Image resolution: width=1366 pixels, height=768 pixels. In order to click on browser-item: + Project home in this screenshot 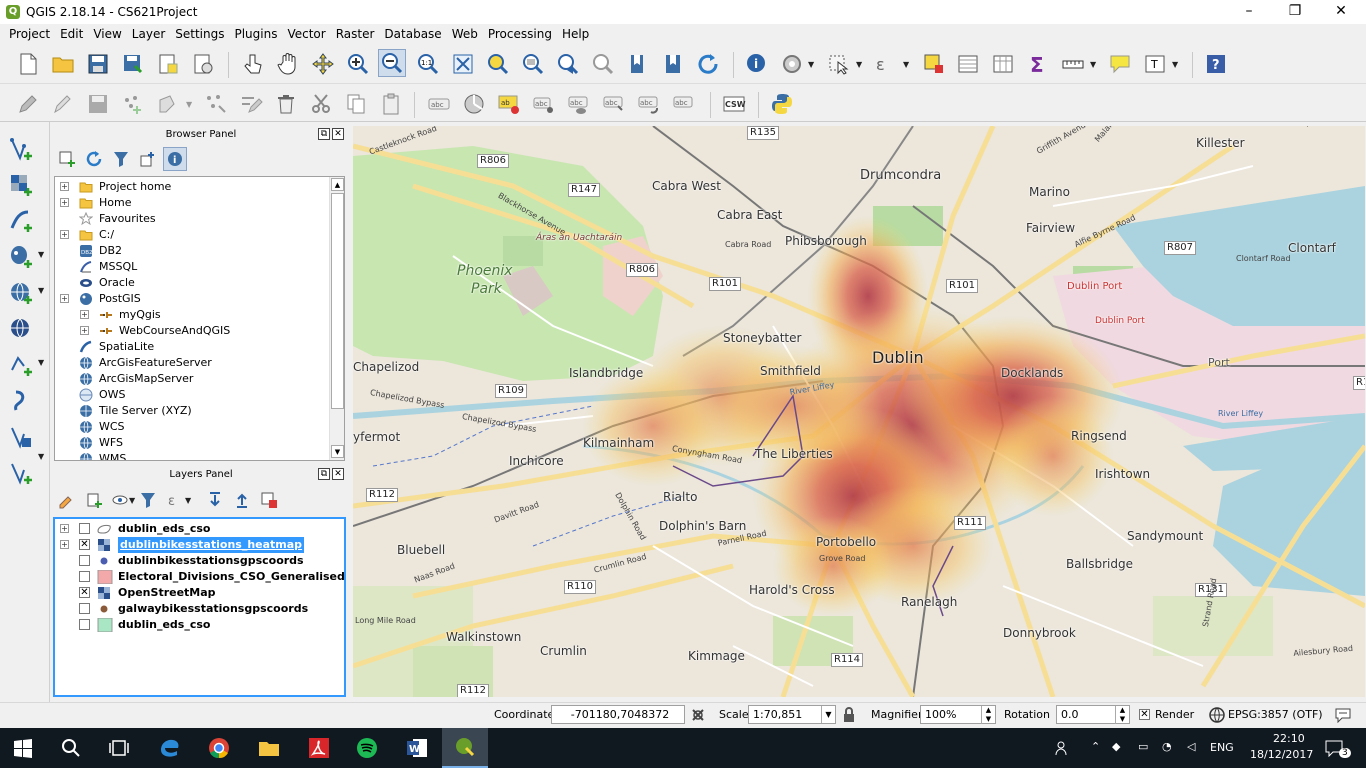, I will do `click(191, 187)`.